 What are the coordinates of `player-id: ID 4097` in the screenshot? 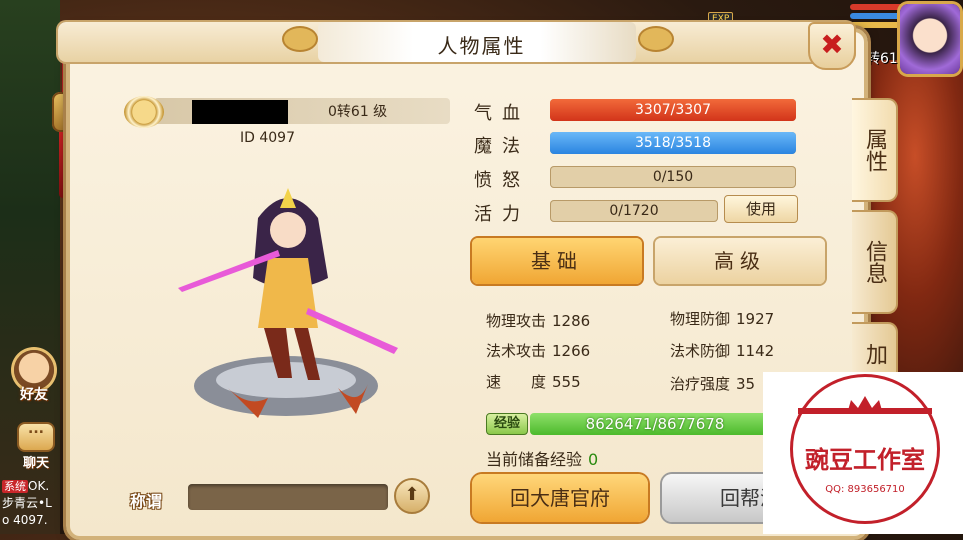 It's located at (267, 138).